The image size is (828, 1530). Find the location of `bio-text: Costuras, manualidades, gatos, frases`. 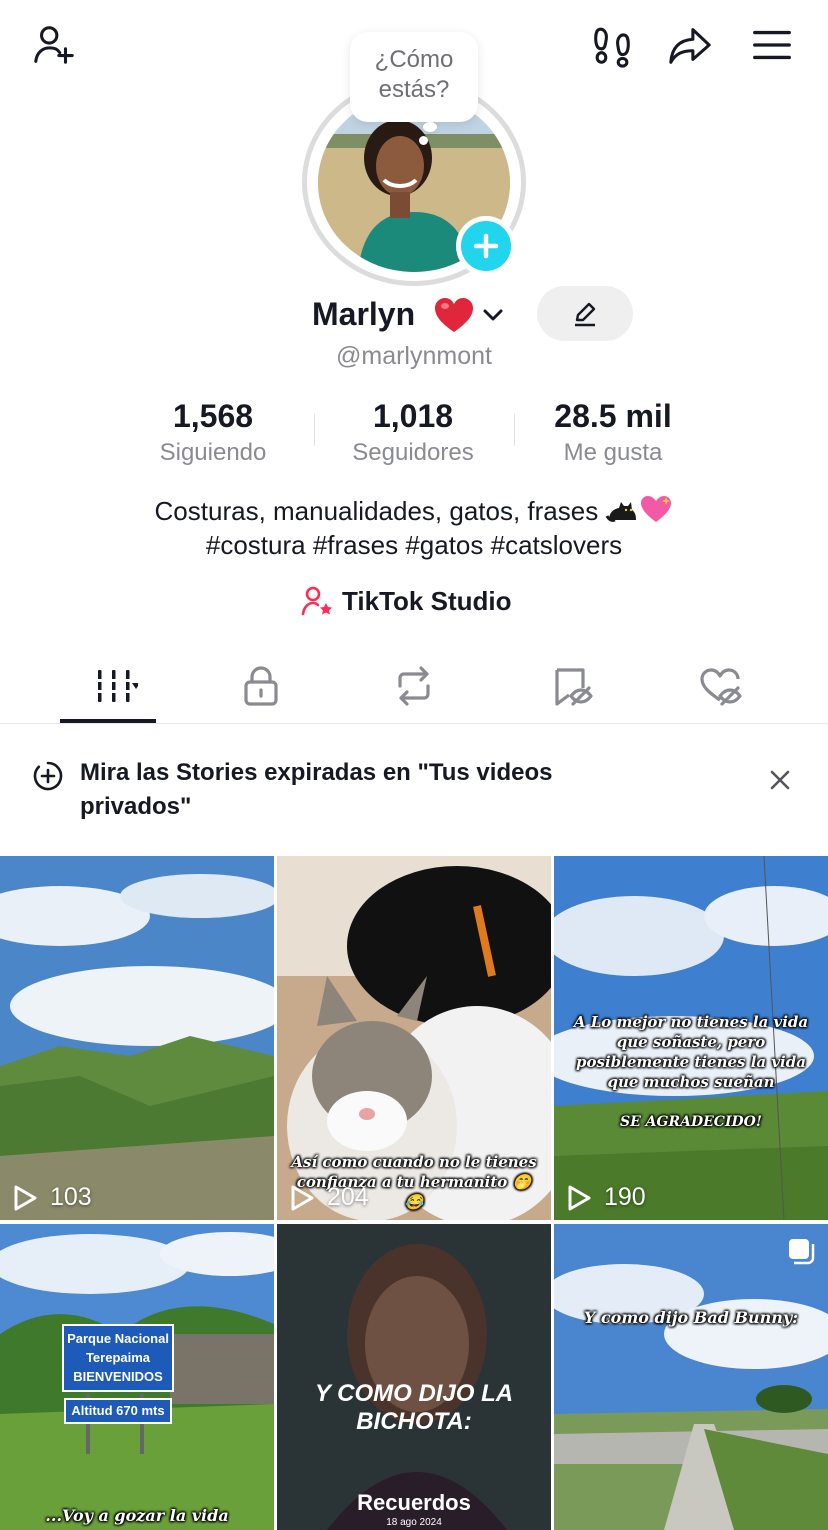

bio-text: Costuras, manualidades, gatos, frases is located at coordinates (376, 511).